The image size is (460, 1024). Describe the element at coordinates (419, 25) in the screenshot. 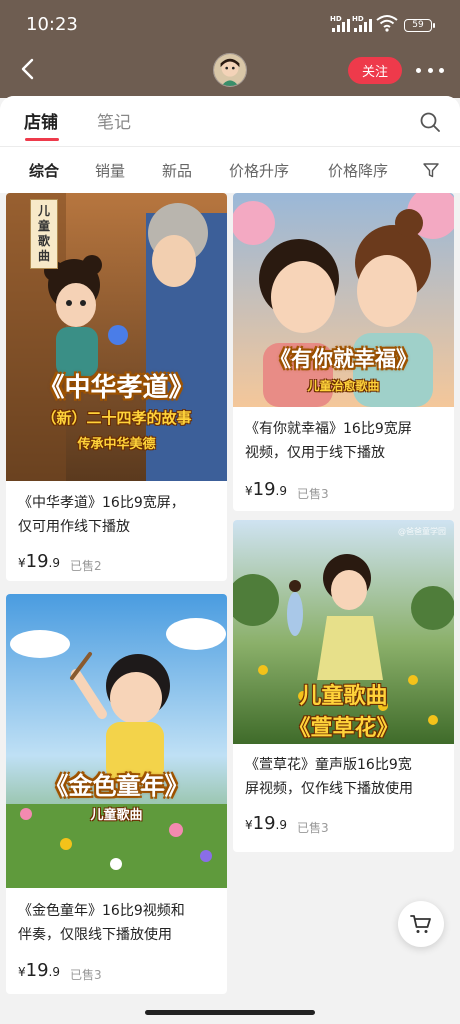

I see `battery-icon: 59` at that location.